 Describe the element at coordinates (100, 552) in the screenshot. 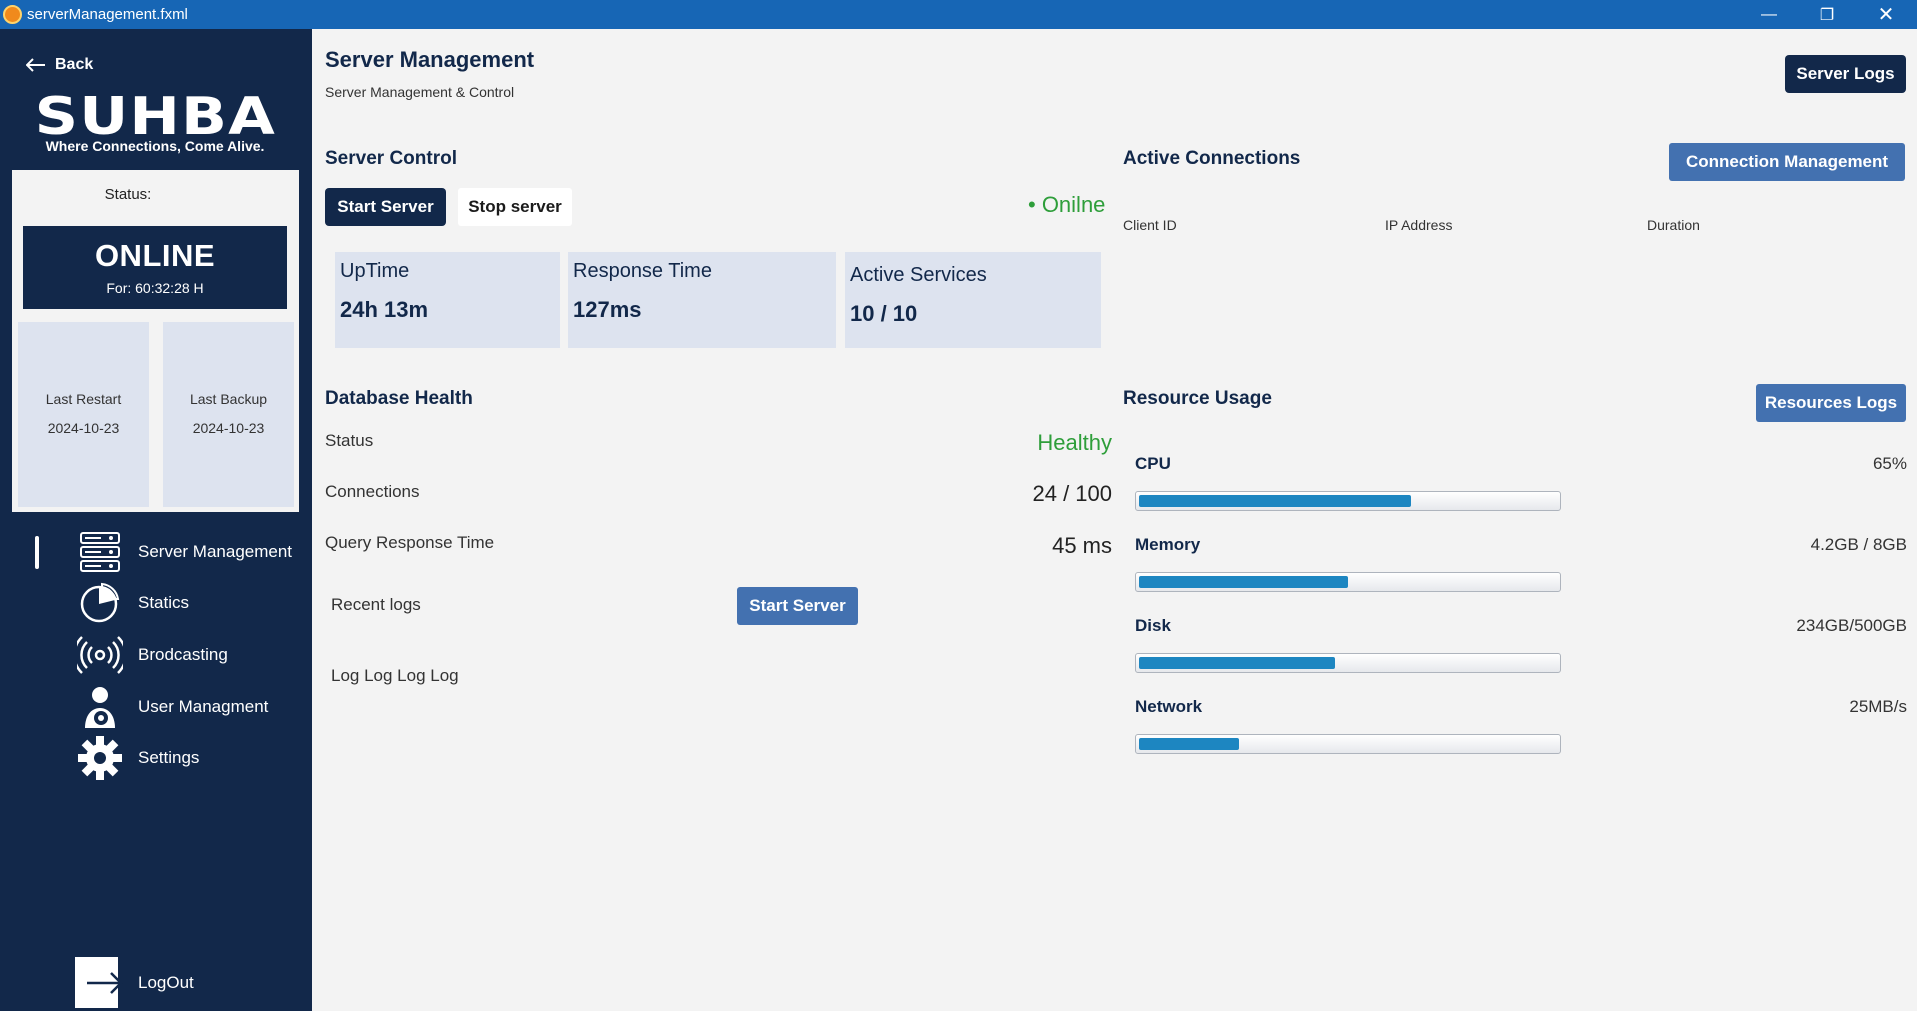

I see `server-rack-icon` at that location.